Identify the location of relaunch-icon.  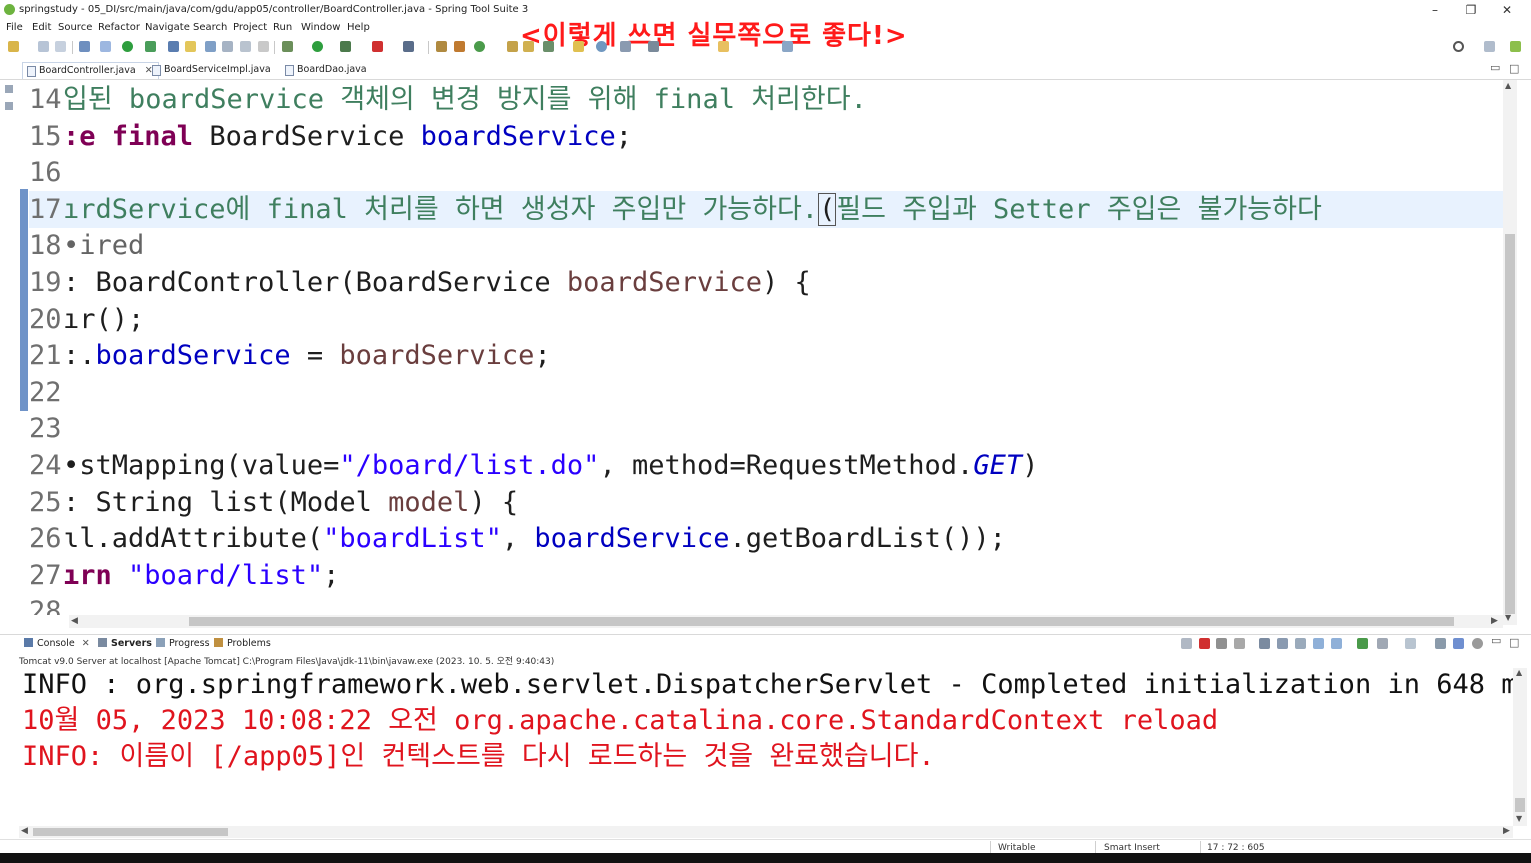
(1186, 643).